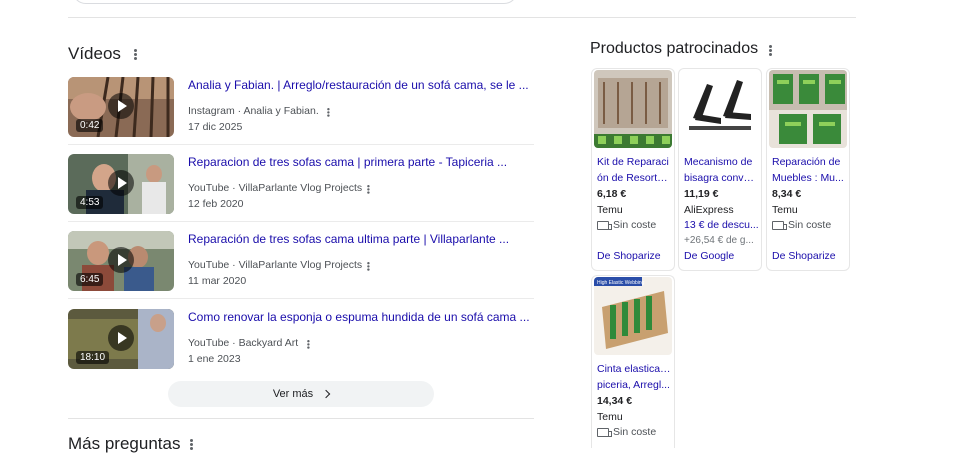 The image size is (955, 454). I want to click on product-price: 11,19 €, so click(701, 194).